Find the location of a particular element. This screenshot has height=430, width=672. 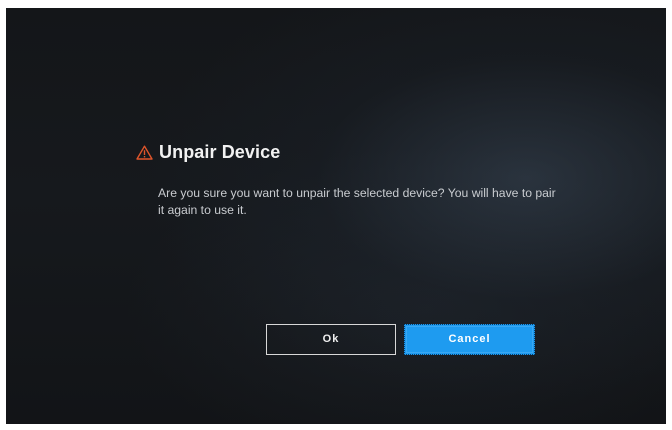

dialog-title: Unpair Device is located at coordinates (220, 151).